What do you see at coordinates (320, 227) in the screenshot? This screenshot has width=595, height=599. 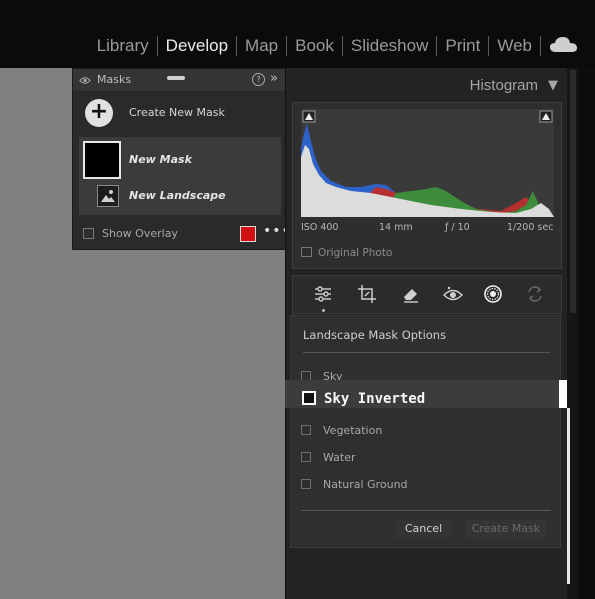 I see `iso-value: ISO 400` at bounding box center [320, 227].